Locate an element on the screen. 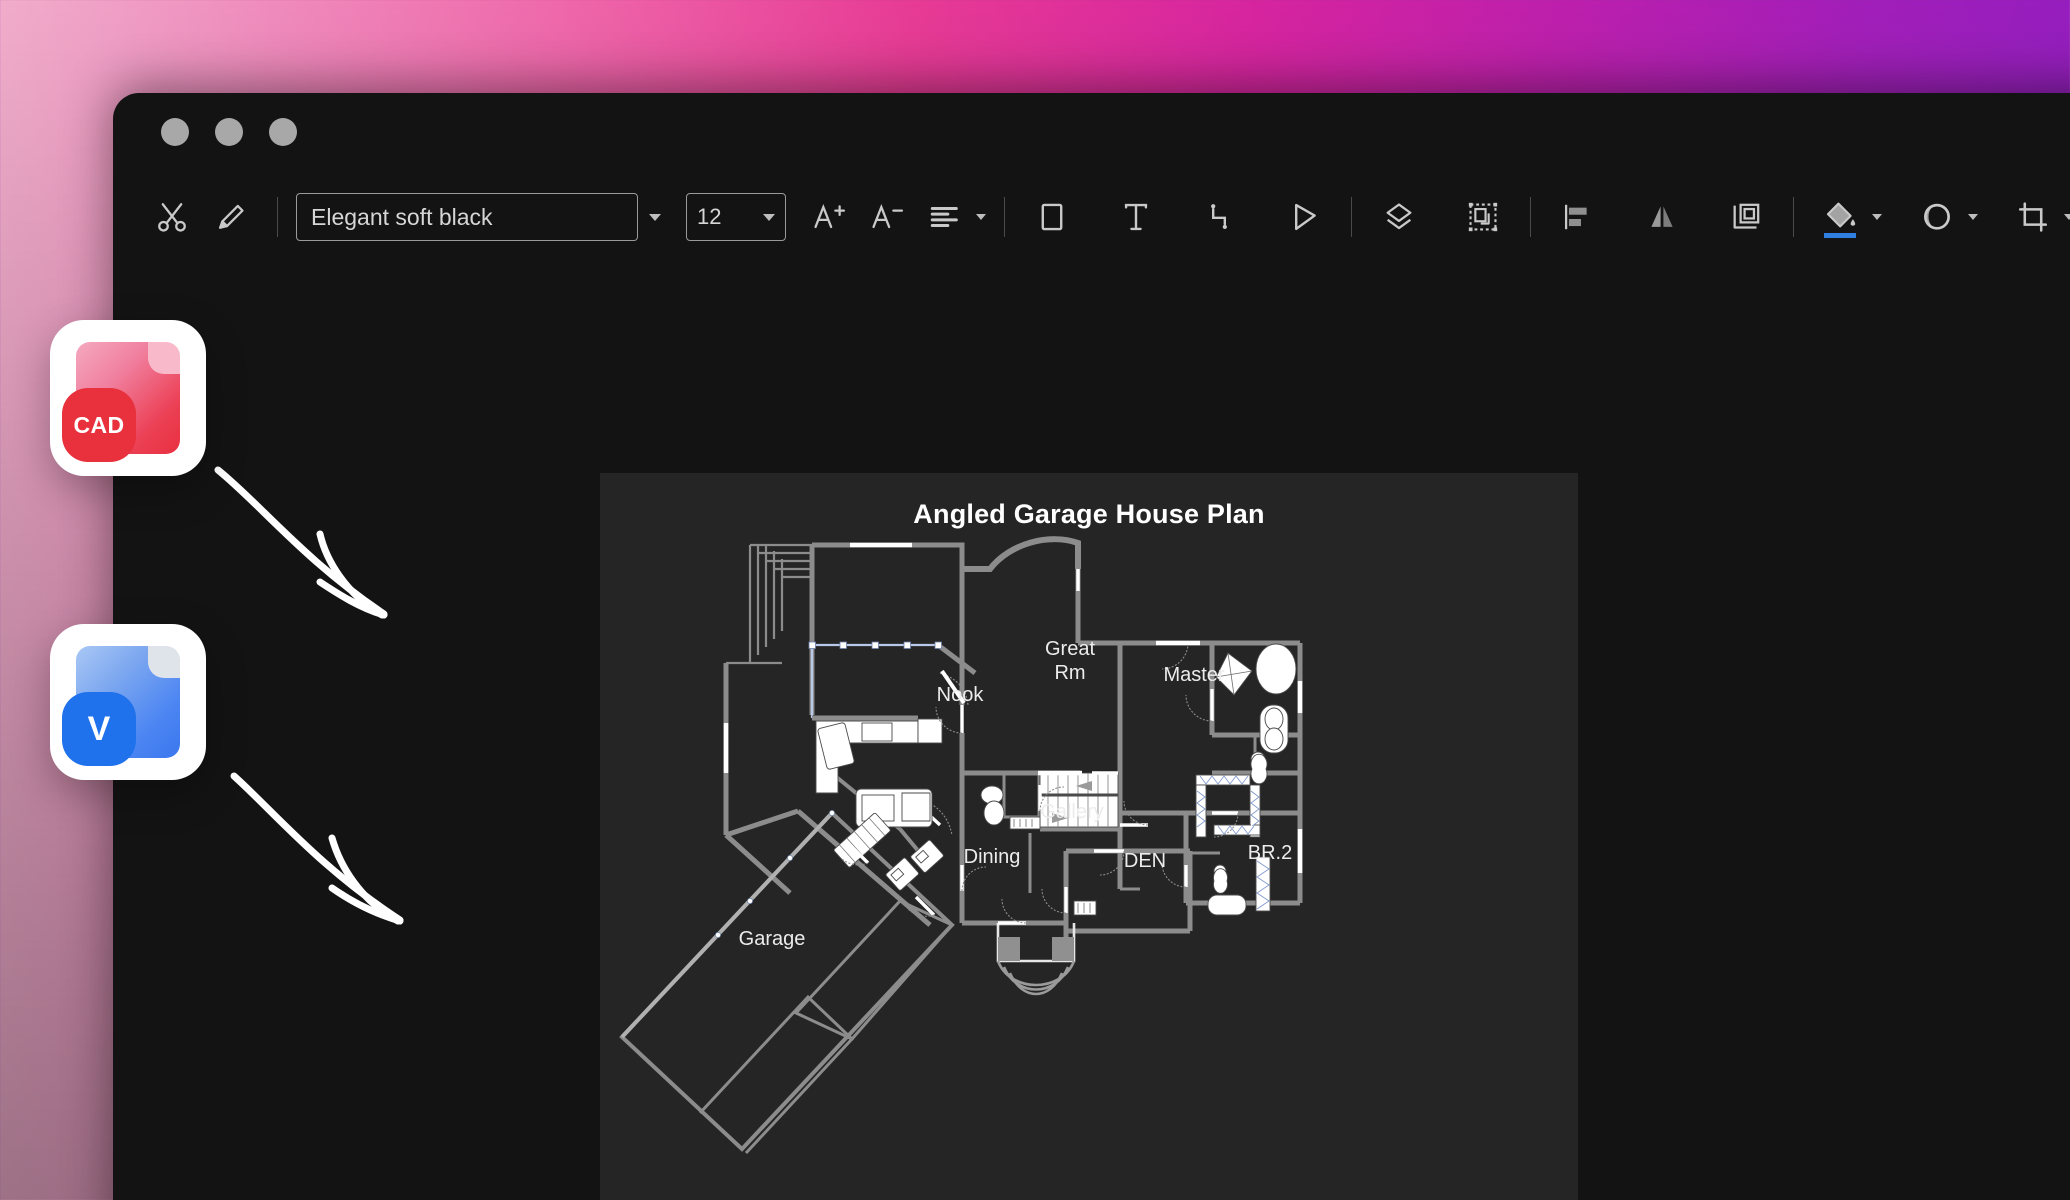  fill-color-control is located at coordinates (1847, 217).